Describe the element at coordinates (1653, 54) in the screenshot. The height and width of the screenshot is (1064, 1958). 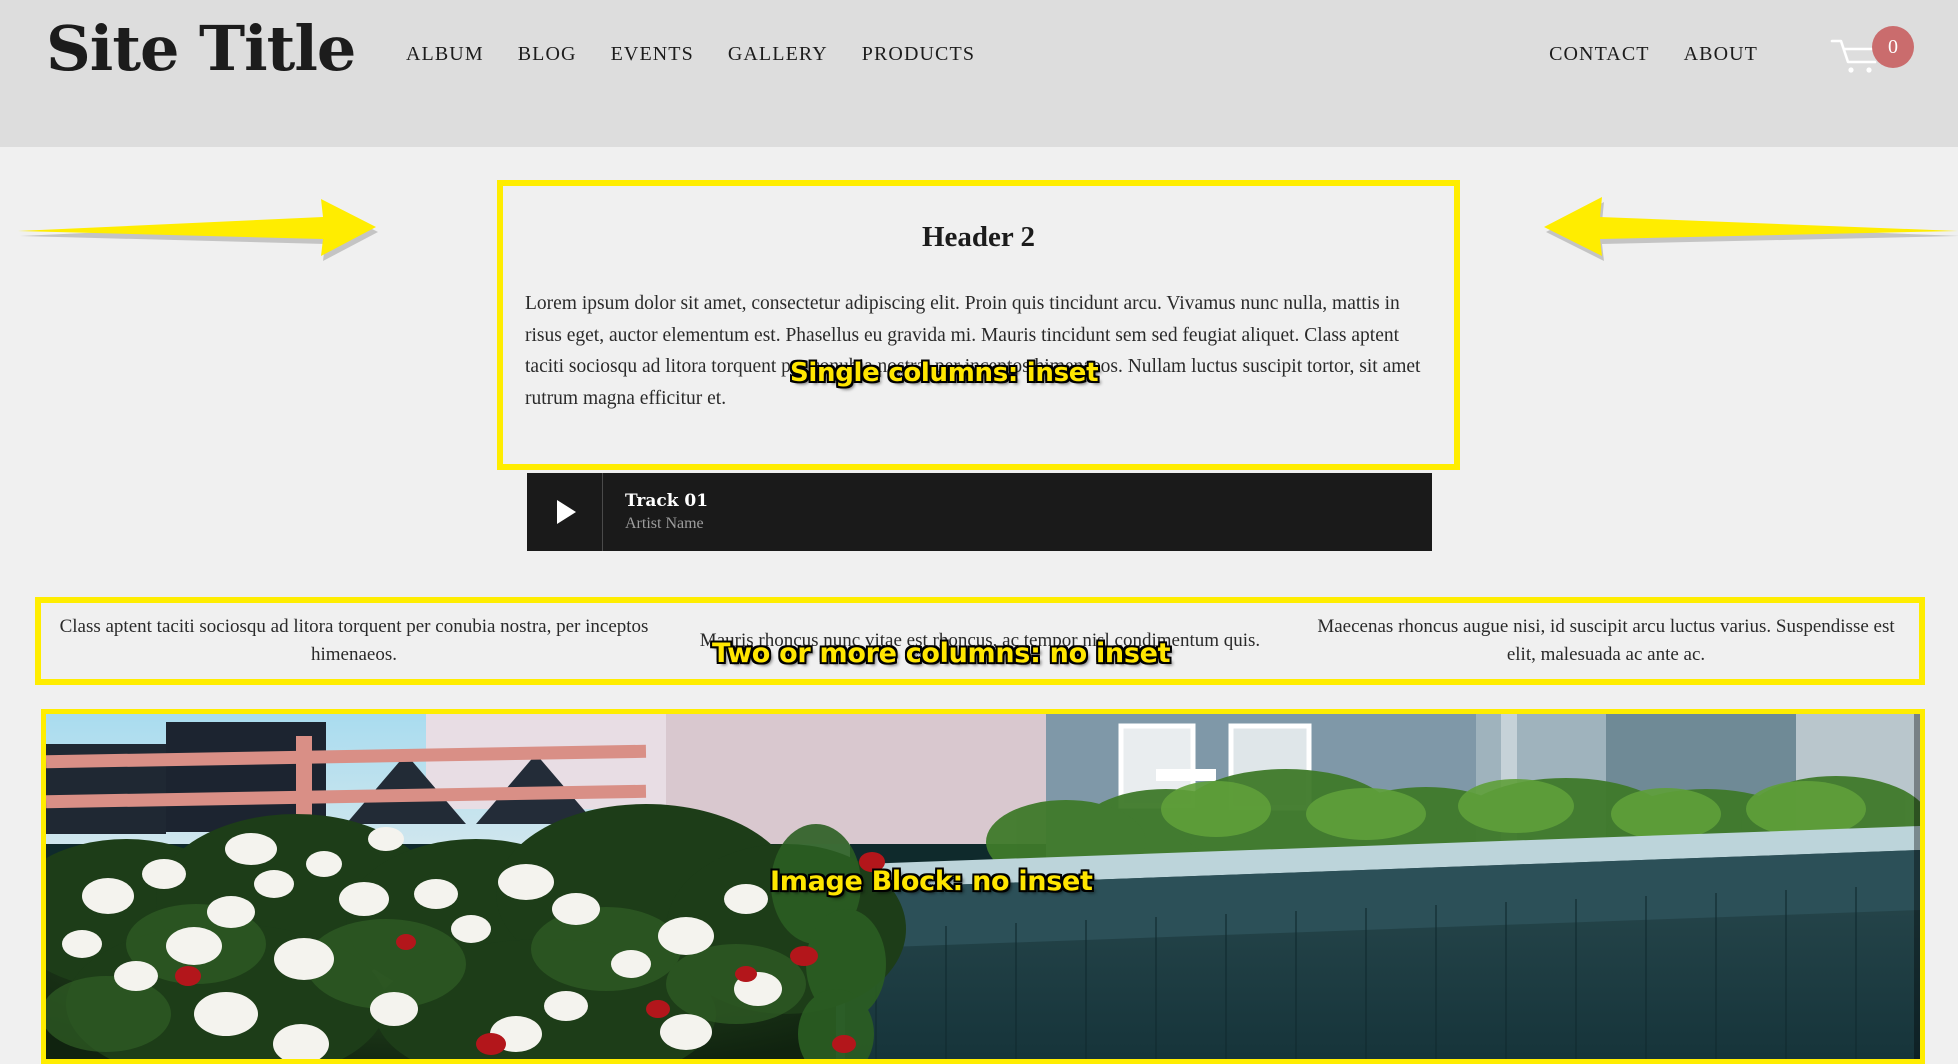
I see `secondary-navigation: CONTACT ABOUT` at that location.